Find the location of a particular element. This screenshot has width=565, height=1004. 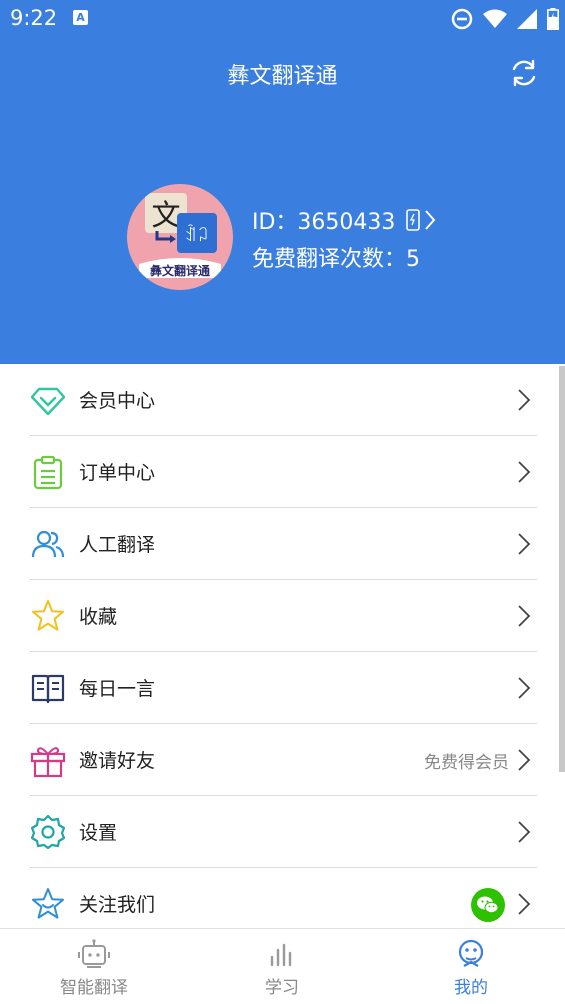

free-translation-count: 免费翻译次数：5 is located at coordinates (336, 259).